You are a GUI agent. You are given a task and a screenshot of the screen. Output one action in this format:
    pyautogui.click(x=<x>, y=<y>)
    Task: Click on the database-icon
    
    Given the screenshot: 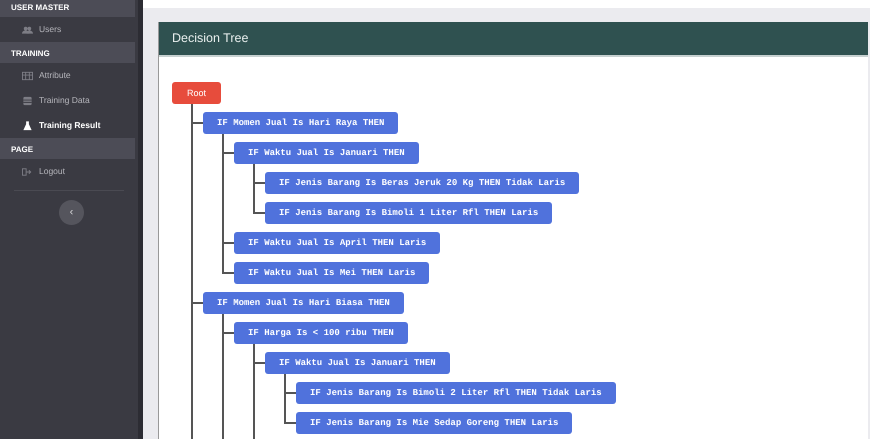 What is the action you would take?
    pyautogui.click(x=27, y=101)
    